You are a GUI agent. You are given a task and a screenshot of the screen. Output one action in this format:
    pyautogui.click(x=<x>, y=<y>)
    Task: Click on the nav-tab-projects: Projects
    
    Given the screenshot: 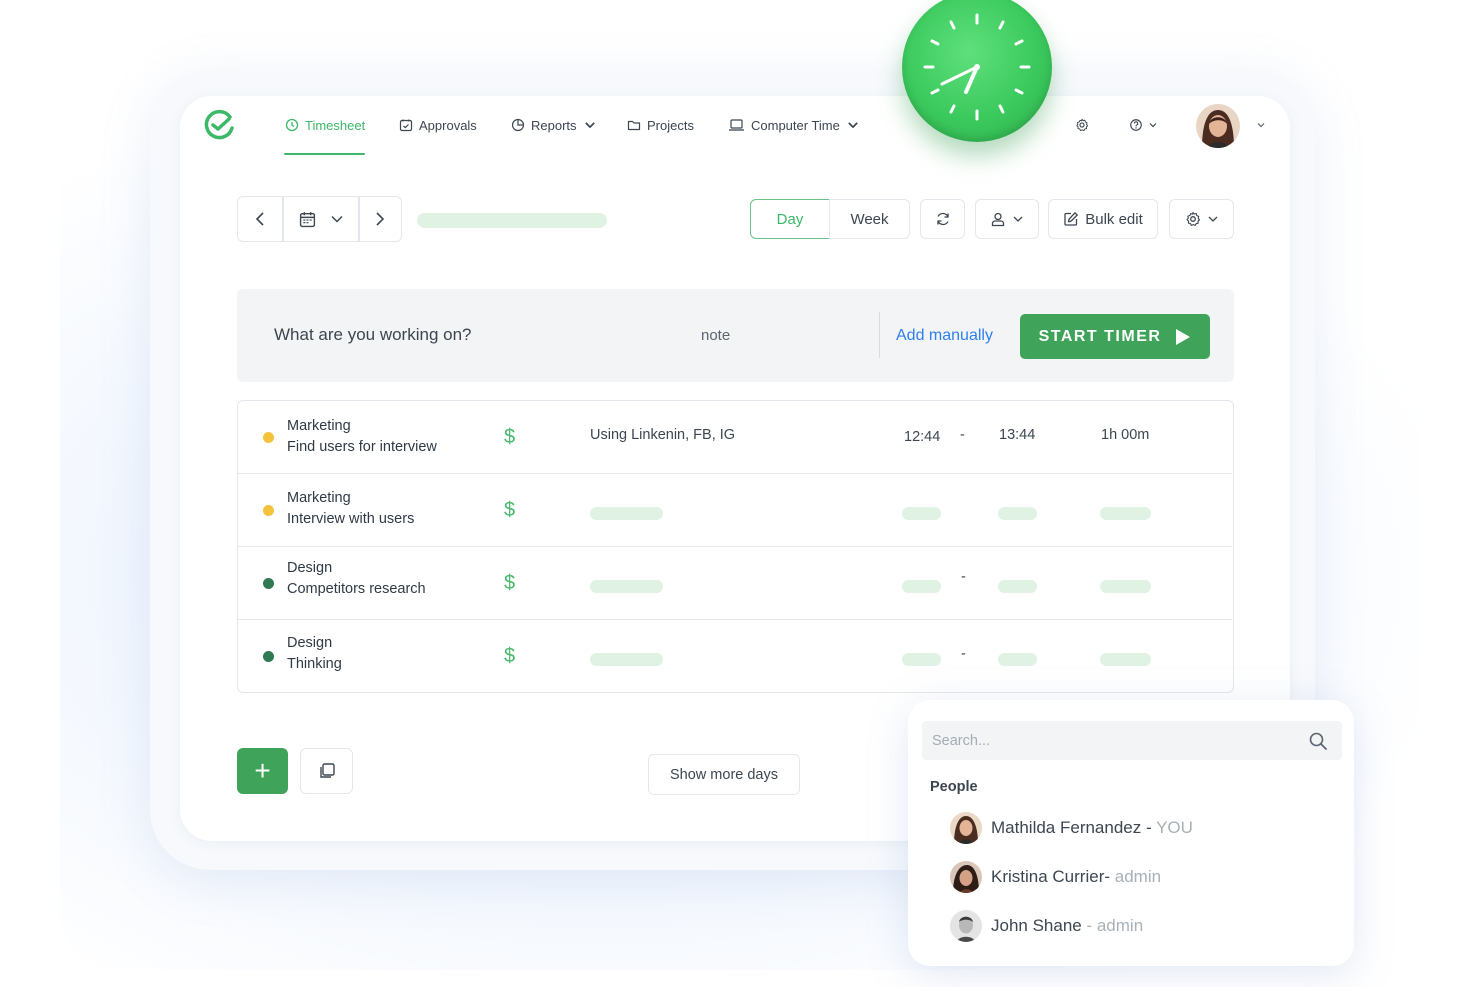 What is the action you would take?
    pyautogui.click(x=660, y=125)
    